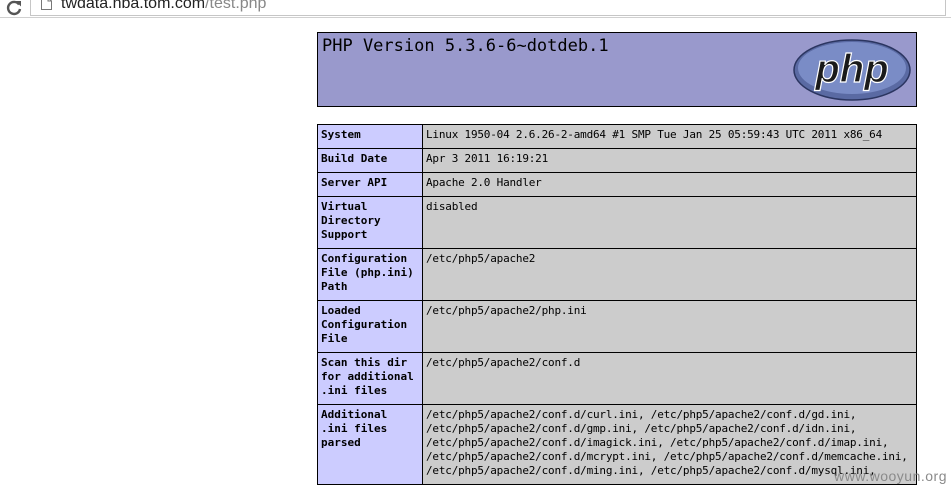 The height and width of the screenshot is (486, 951). I want to click on row-label: Configuration File (php.ini) Path, so click(370, 274).